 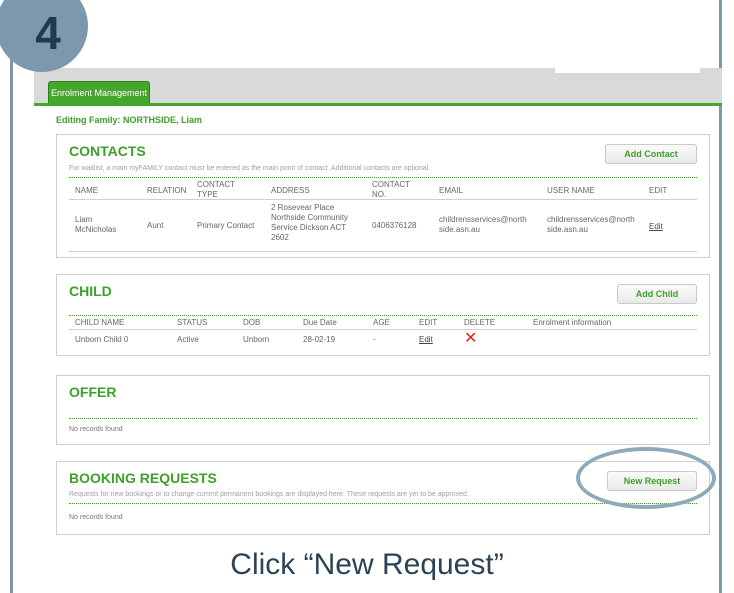 What do you see at coordinates (216, 189) in the screenshot?
I see `col-header-contact-type: CONTACT TYPE` at bounding box center [216, 189].